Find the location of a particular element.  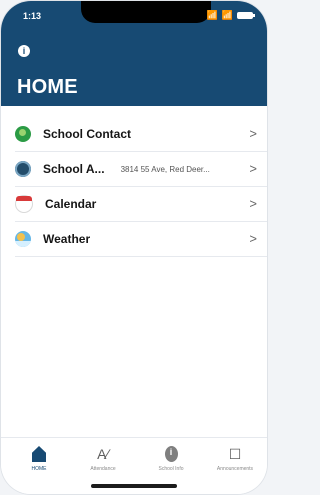

home-icon is located at coordinates (39, 454).